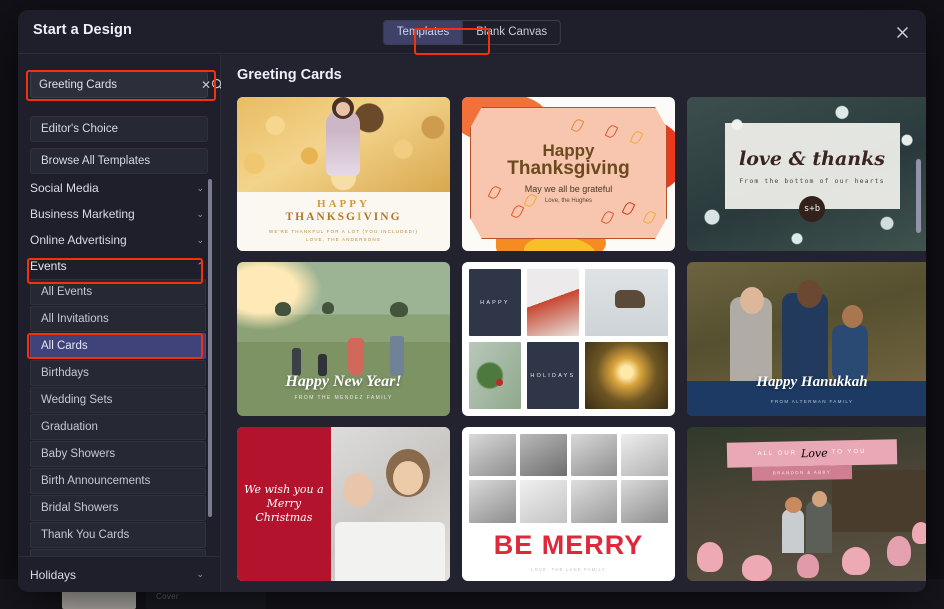 The height and width of the screenshot is (609, 944). What do you see at coordinates (806, 339) in the screenshot?
I see `template-card-happy-hanukkah: Happy Hanukkah FROM ALTERMAN FAMILY` at bounding box center [806, 339].